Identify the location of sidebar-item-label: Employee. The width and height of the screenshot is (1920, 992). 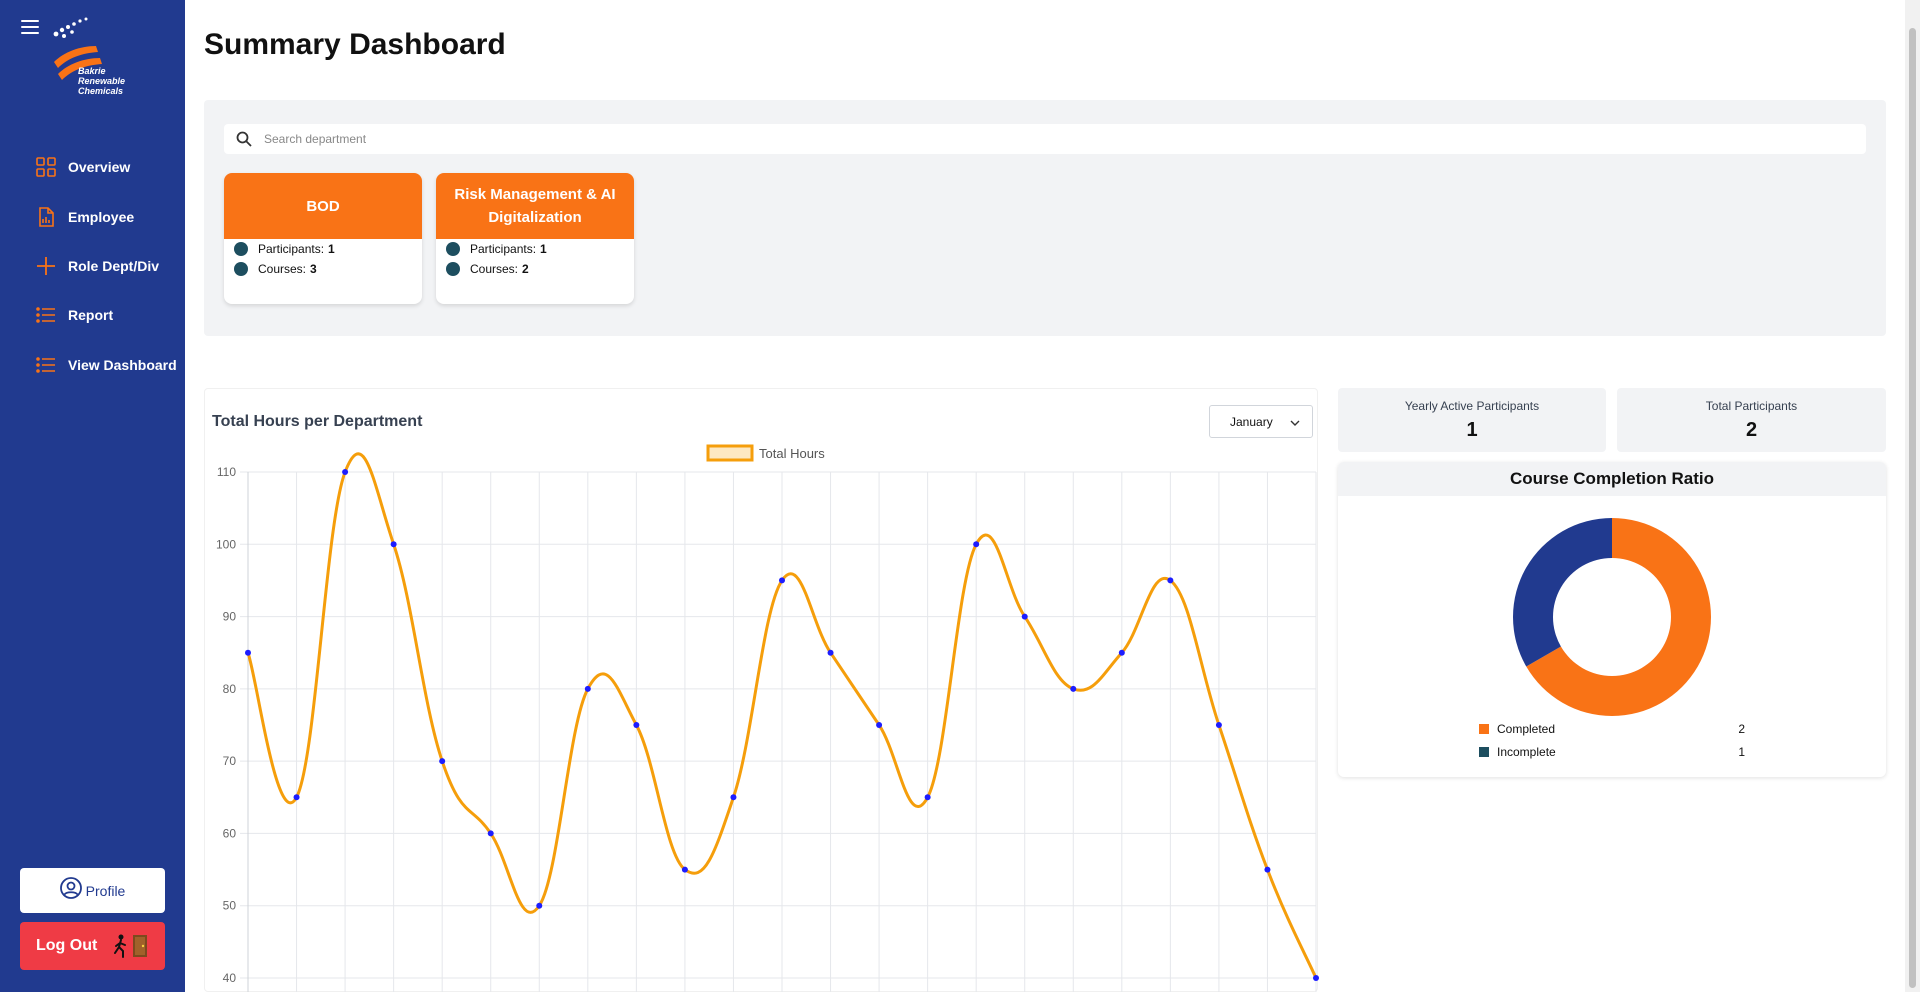
(101, 217).